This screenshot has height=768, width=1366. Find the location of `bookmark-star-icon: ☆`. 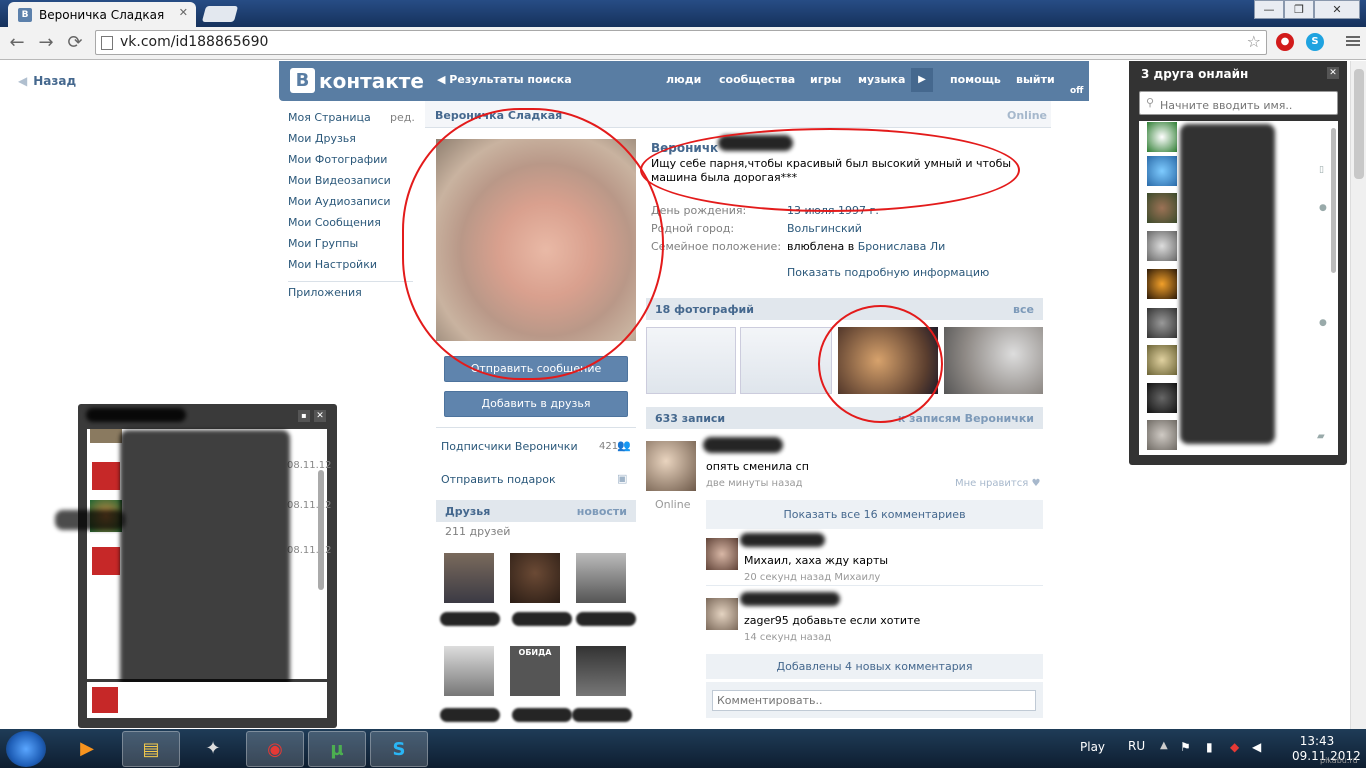

bookmark-star-icon: ☆ is located at coordinates (1254, 41).